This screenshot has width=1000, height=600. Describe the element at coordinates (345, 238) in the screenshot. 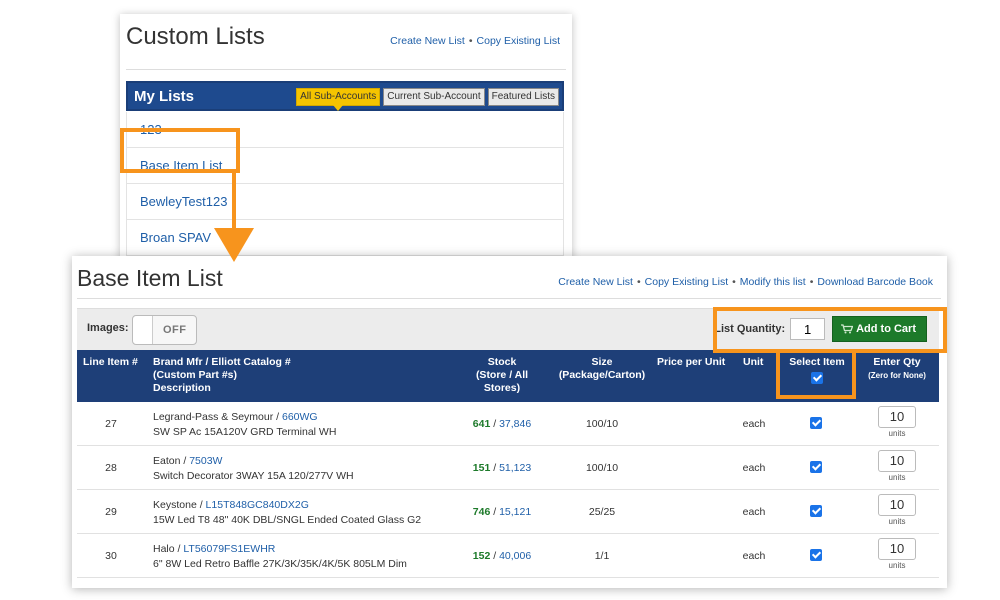

I see `list-item-broan-spav: Broan SPAV` at that location.